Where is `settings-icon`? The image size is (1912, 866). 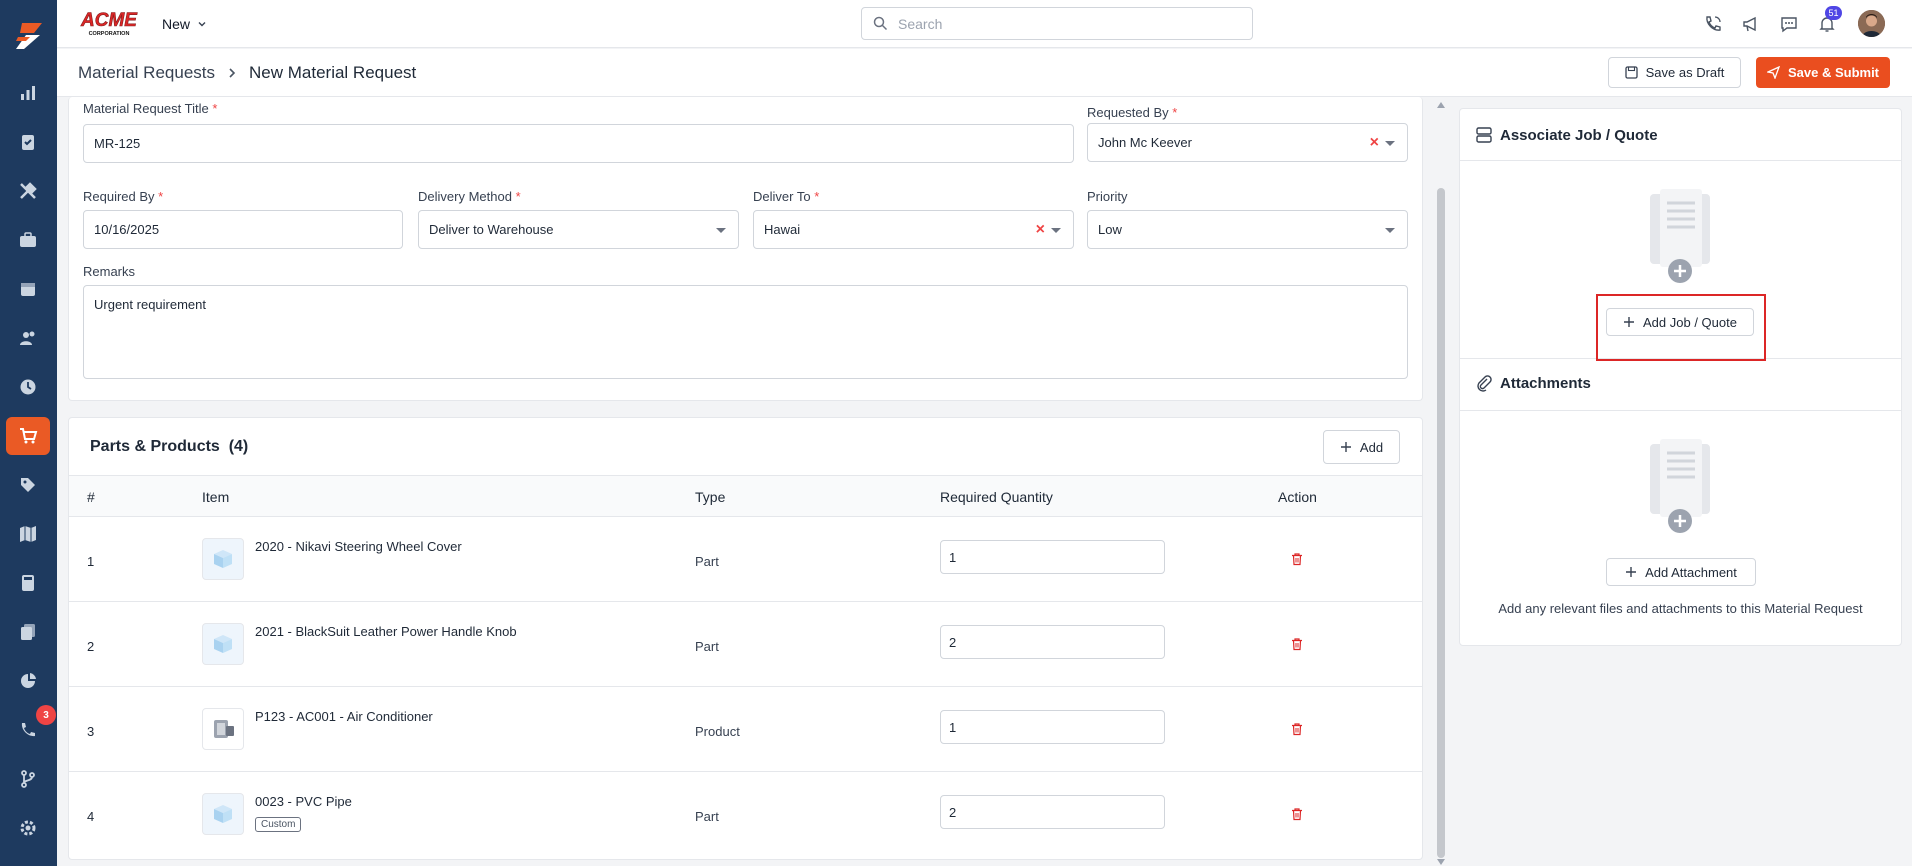
settings-icon is located at coordinates (28, 828).